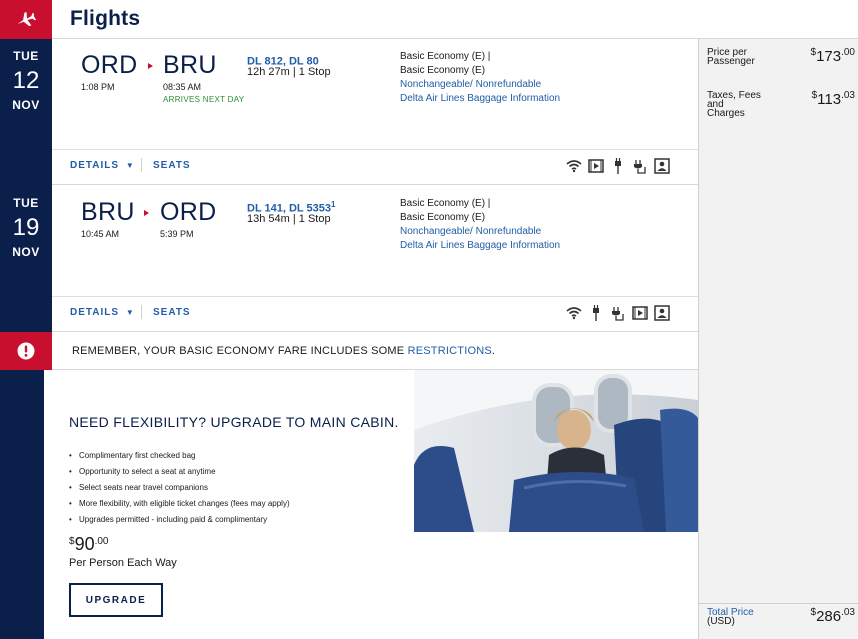  I want to click on cabin-photo, so click(556, 451).